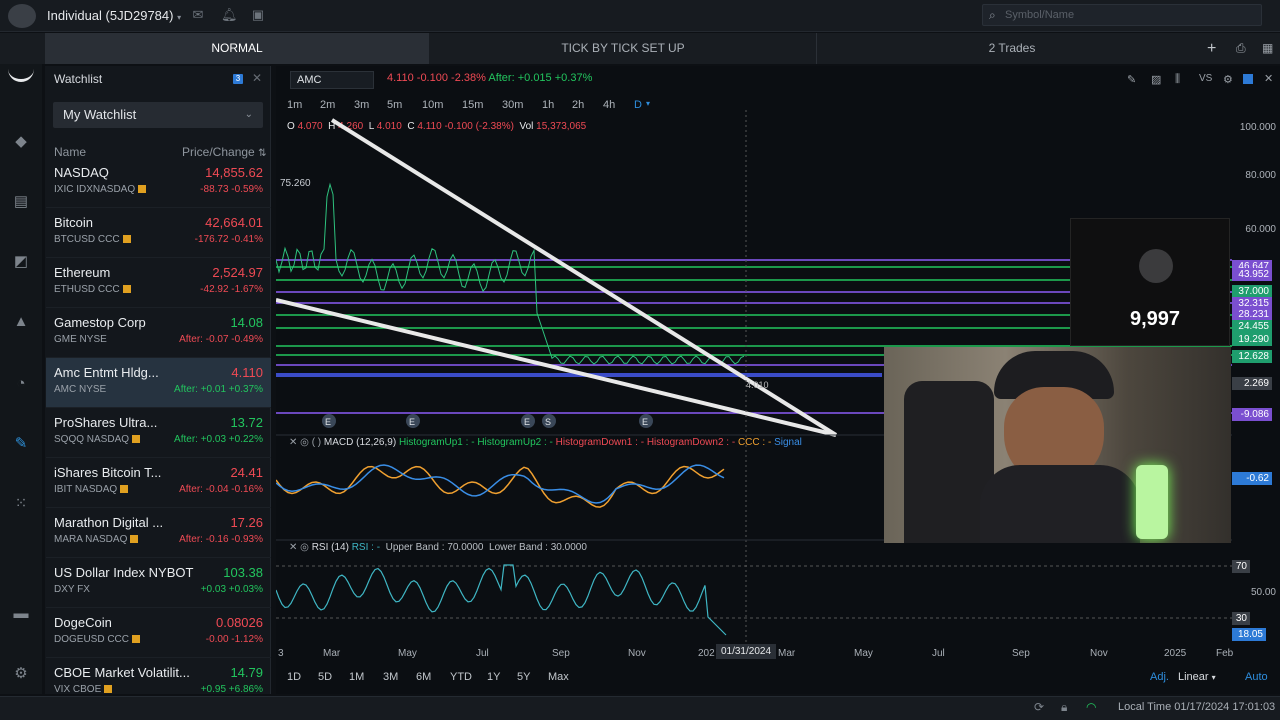 This screenshot has width=1280, height=720. What do you see at coordinates (1012, 48) in the screenshot?
I see `tab-trades: 2 Trades` at bounding box center [1012, 48].